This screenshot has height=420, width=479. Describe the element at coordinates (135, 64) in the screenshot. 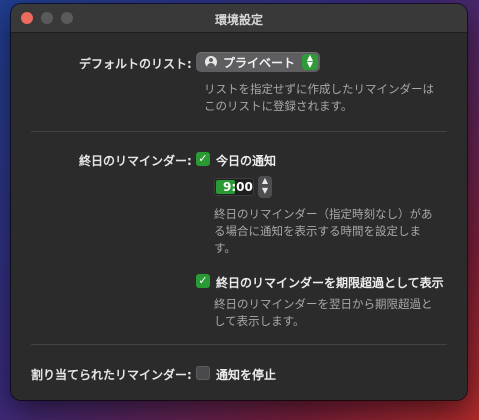

I see `default-list-label: デフォルトのリスト:` at that location.